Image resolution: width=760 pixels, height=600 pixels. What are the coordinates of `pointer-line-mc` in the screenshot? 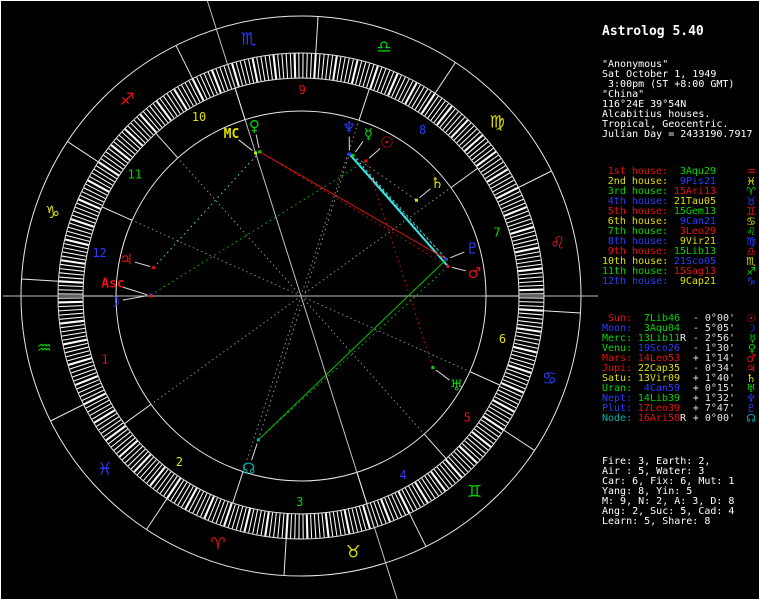 It's located at (245, 145).